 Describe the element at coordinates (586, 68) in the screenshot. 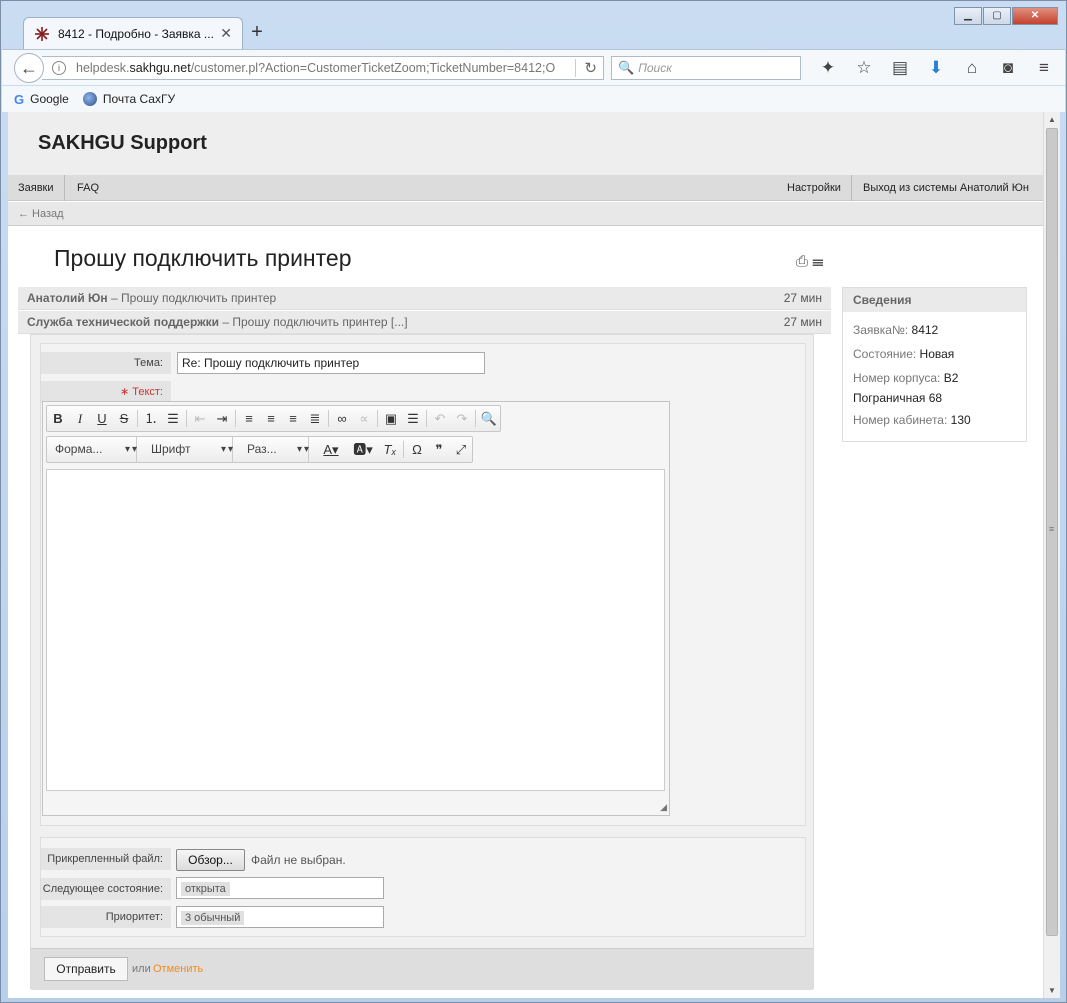

I see `reload-icon: ↻` at that location.